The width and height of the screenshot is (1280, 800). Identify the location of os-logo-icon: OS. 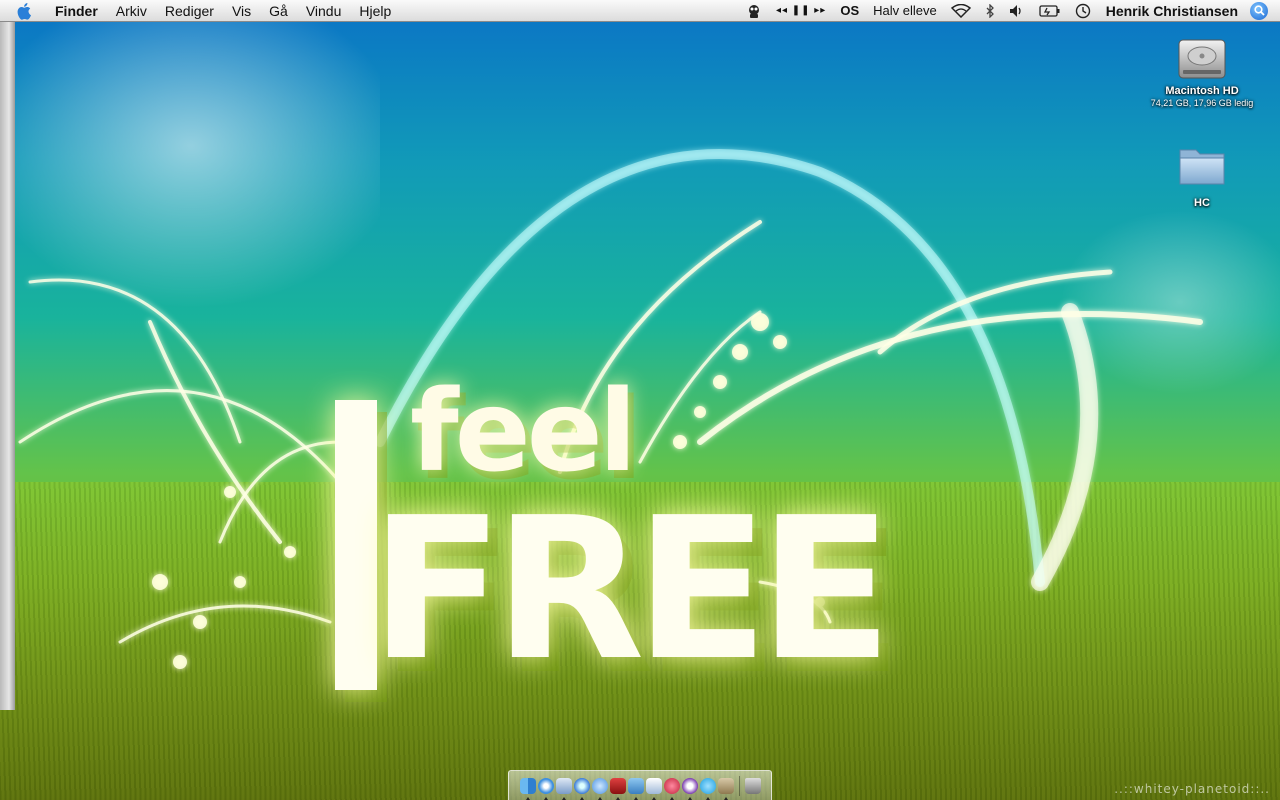
(849, 11).